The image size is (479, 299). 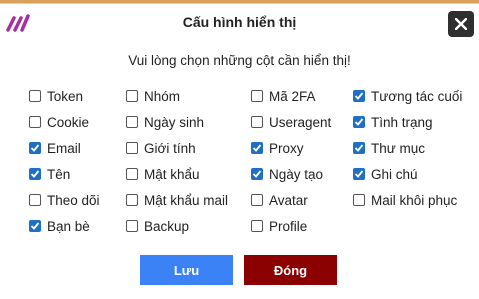 I want to click on option-cookie: Cookie, so click(x=59, y=122).